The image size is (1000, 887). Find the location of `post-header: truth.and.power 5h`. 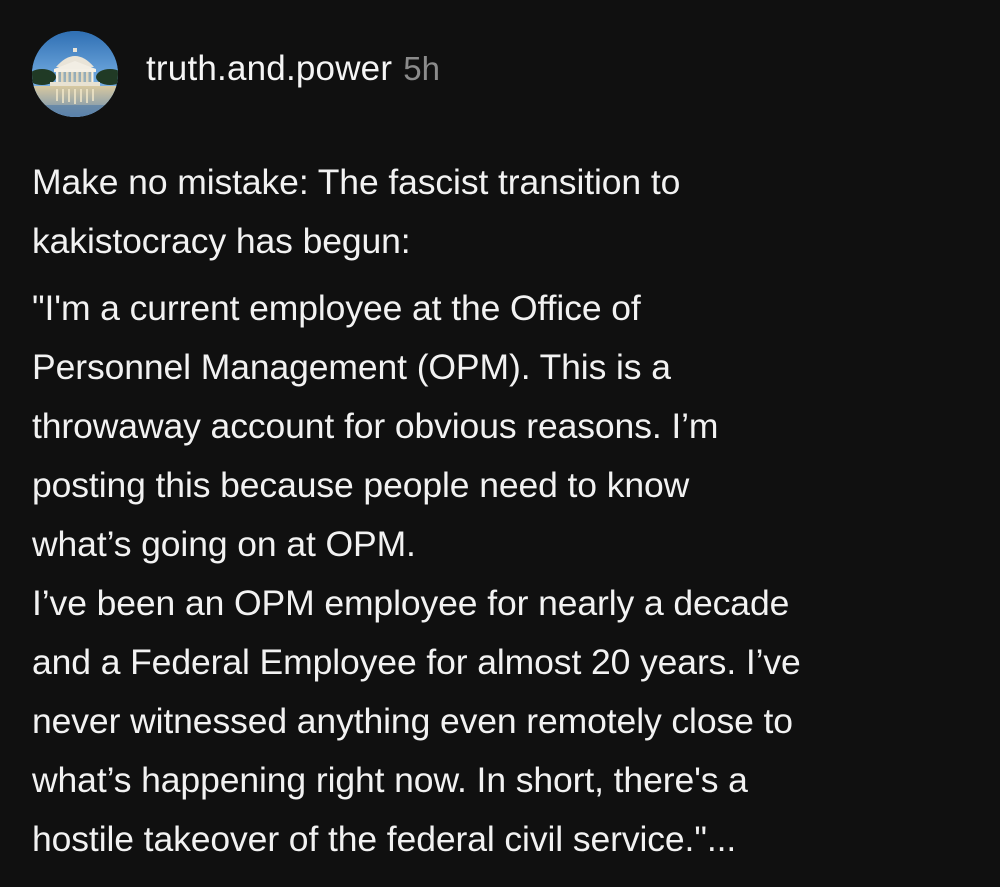

post-header: truth.and.power 5h is located at coordinates (236, 74).